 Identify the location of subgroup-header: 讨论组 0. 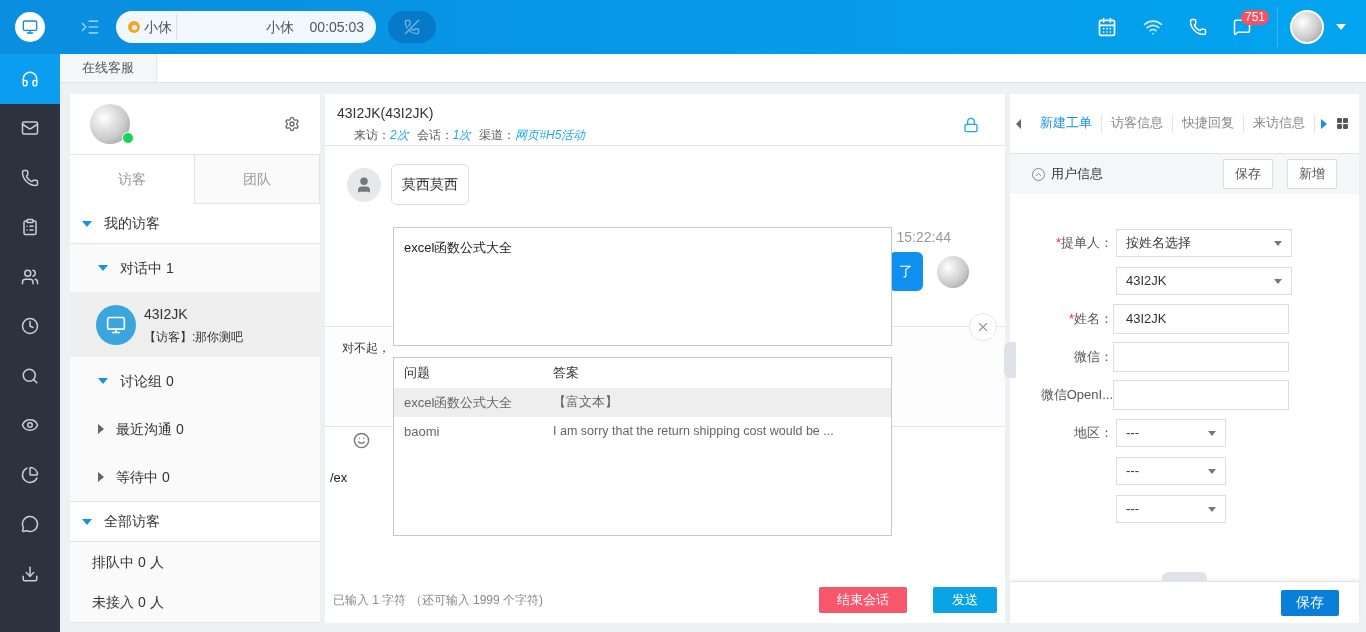
(195, 381).